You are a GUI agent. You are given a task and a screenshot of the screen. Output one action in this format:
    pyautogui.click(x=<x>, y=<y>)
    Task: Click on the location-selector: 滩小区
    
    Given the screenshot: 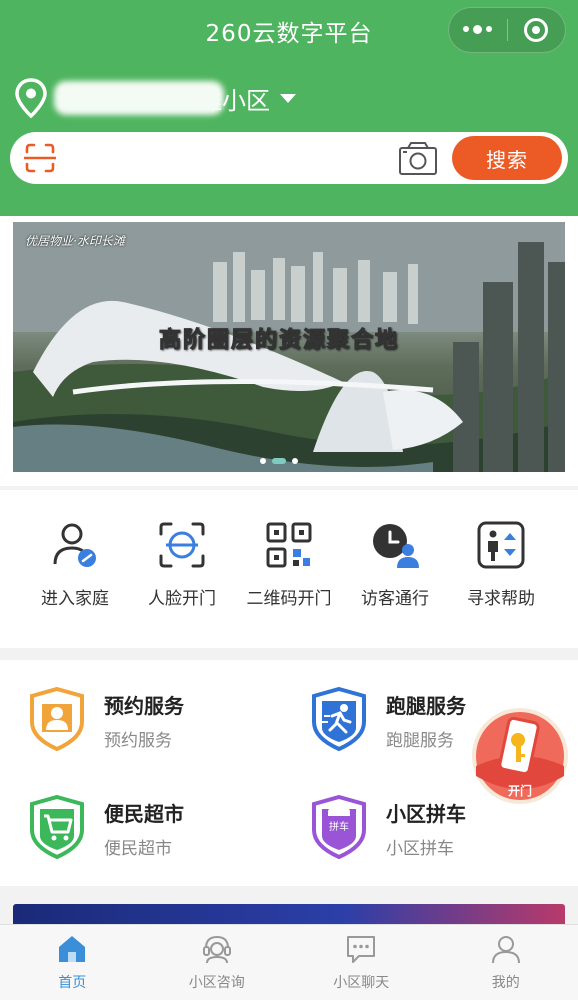 What is the action you would take?
    pyautogui.click(x=155, y=98)
    